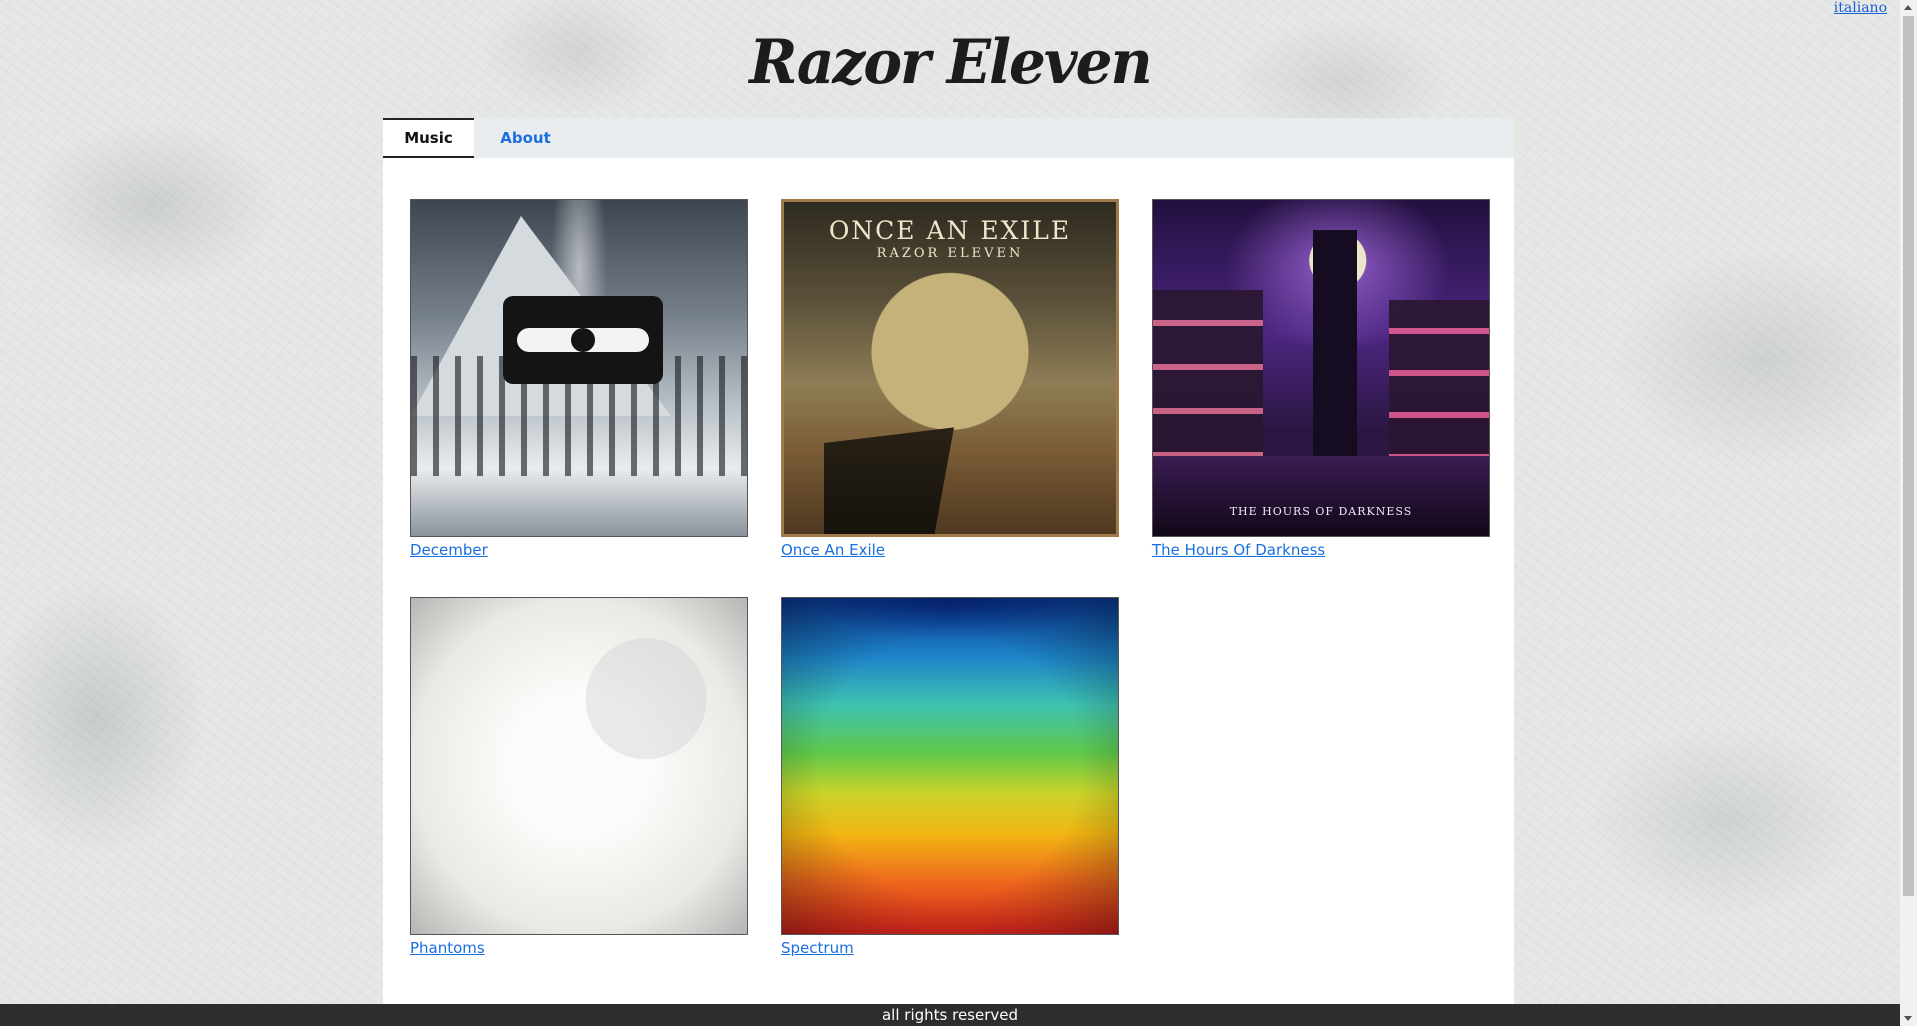 The image size is (1917, 1026). Describe the element at coordinates (1238, 550) in the screenshot. I see `album-link-hours-of-darkness: The Hours Of Darkness` at that location.